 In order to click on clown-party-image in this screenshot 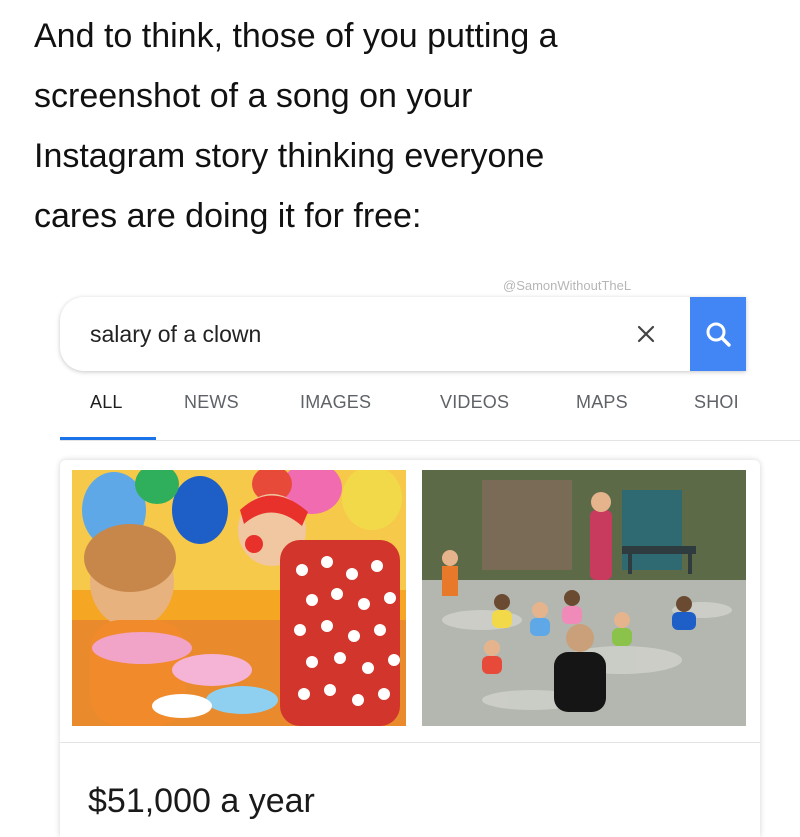, I will do `click(239, 598)`.